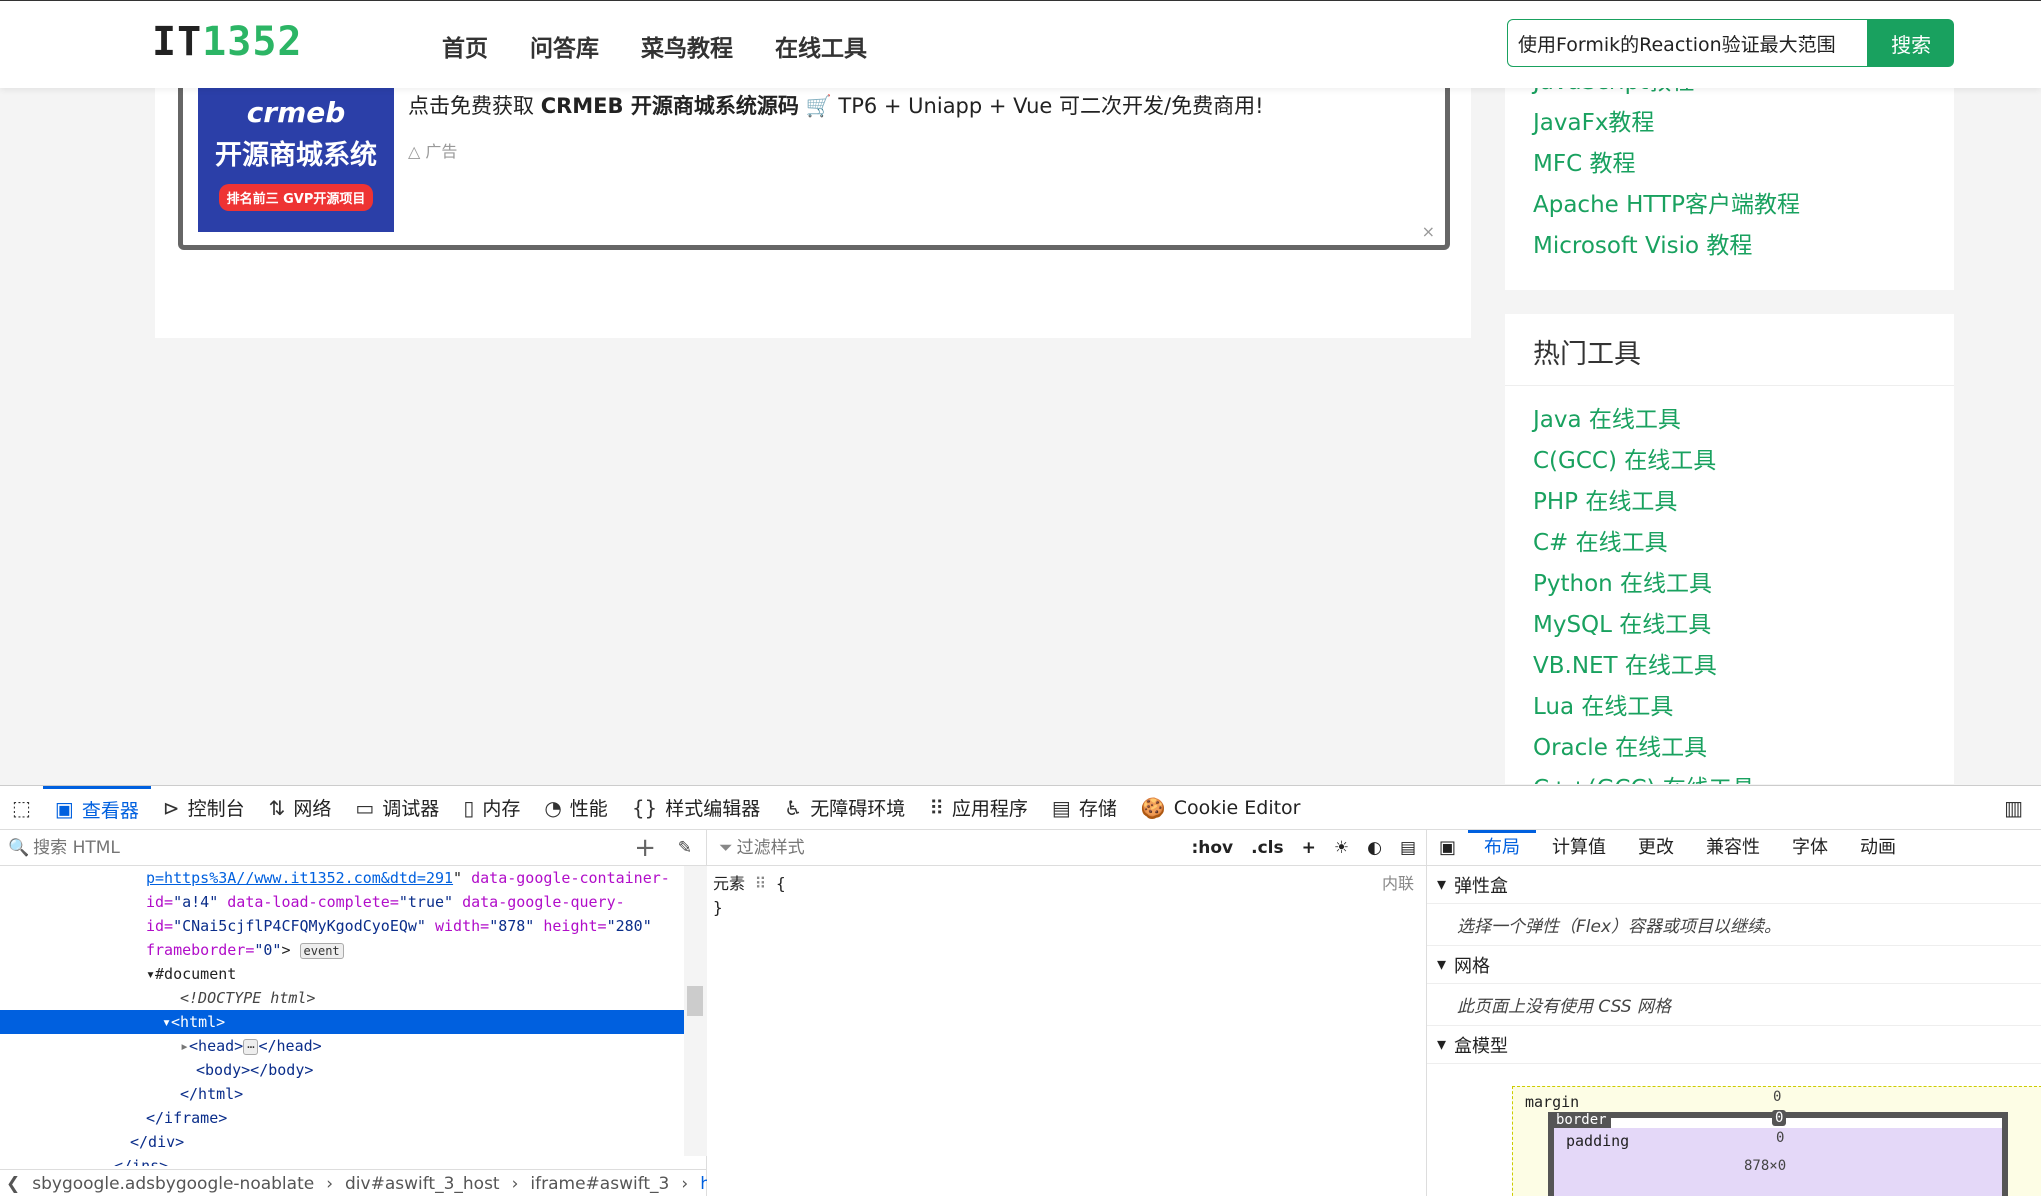  Describe the element at coordinates (1765, 1166) in the screenshot. I see `content-size: 878×0` at that location.